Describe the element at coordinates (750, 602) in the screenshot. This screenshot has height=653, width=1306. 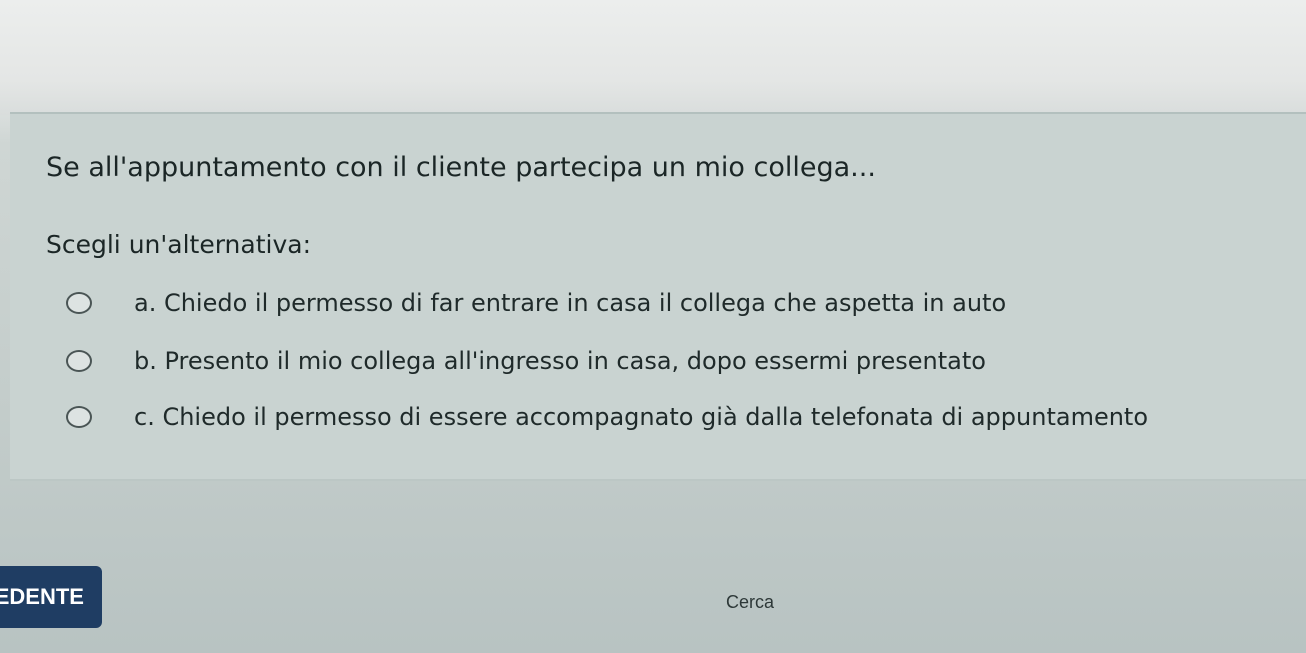
I see `search-link: Cerca` at that location.